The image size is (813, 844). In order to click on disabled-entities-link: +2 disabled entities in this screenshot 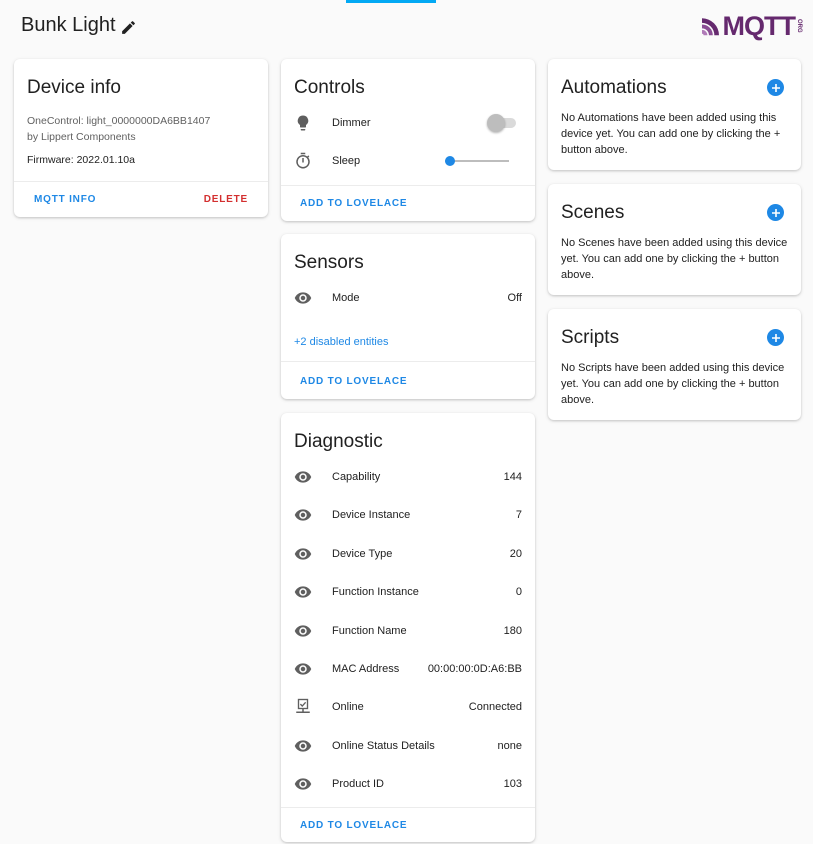, I will do `click(341, 342)`.